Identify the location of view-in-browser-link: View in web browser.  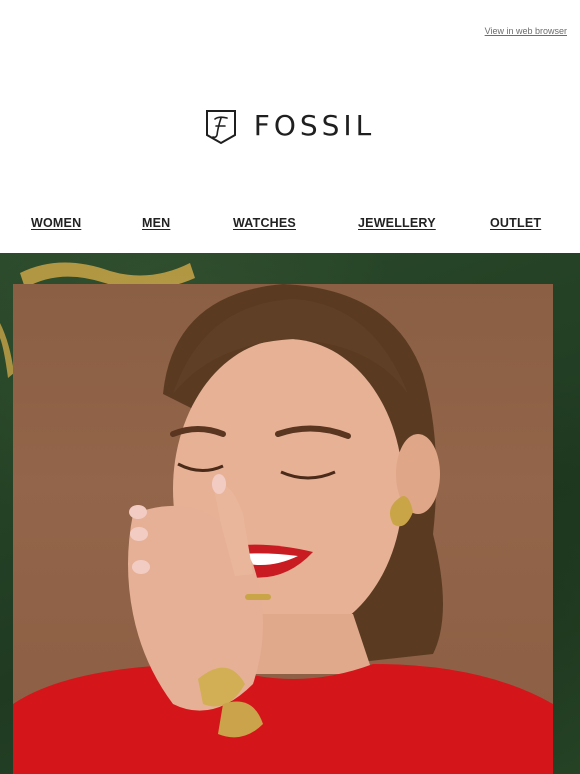
(526, 31).